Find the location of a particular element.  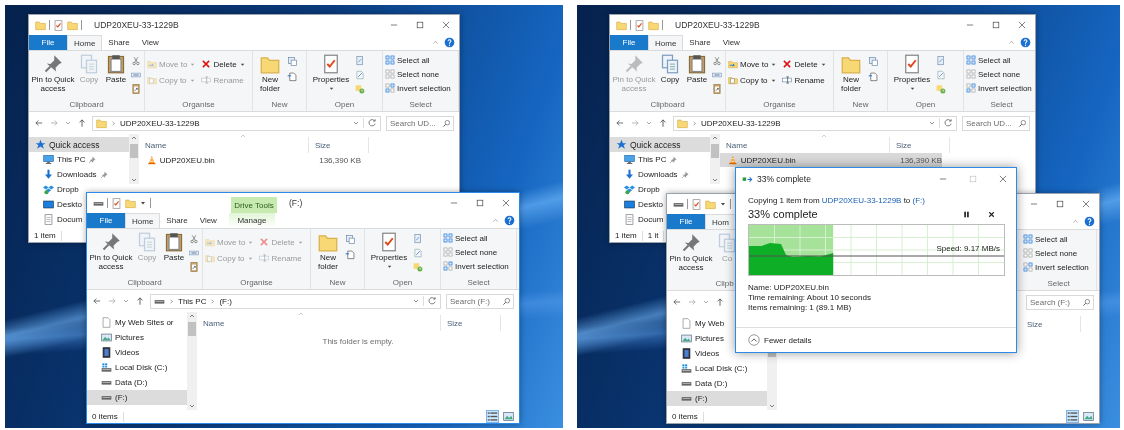

breadcrumb: UDP20XEU-33-1229B is located at coordinates (741, 123).